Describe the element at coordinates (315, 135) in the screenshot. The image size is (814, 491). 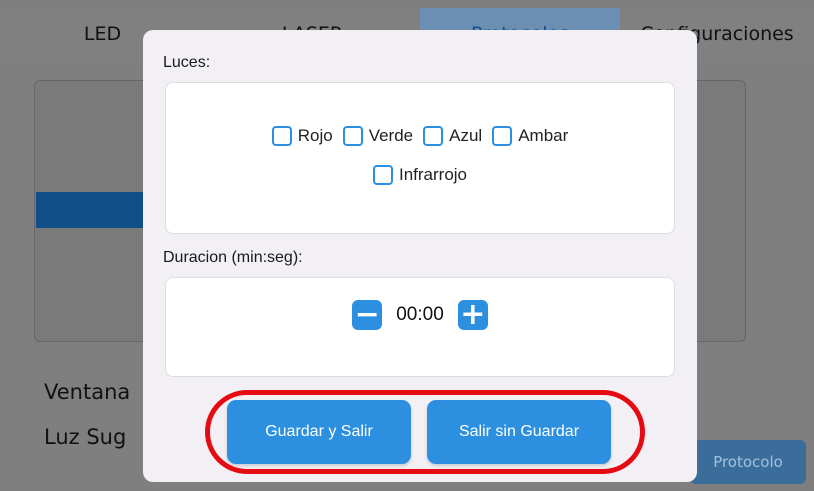
I see `checkbox-label: Rojo` at that location.